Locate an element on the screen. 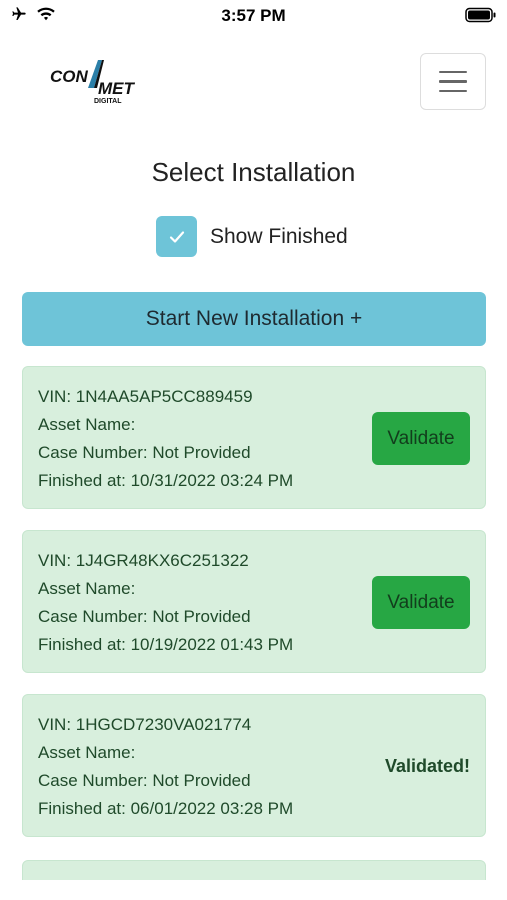  page-title: Select Installation is located at coordinates (253, 172).